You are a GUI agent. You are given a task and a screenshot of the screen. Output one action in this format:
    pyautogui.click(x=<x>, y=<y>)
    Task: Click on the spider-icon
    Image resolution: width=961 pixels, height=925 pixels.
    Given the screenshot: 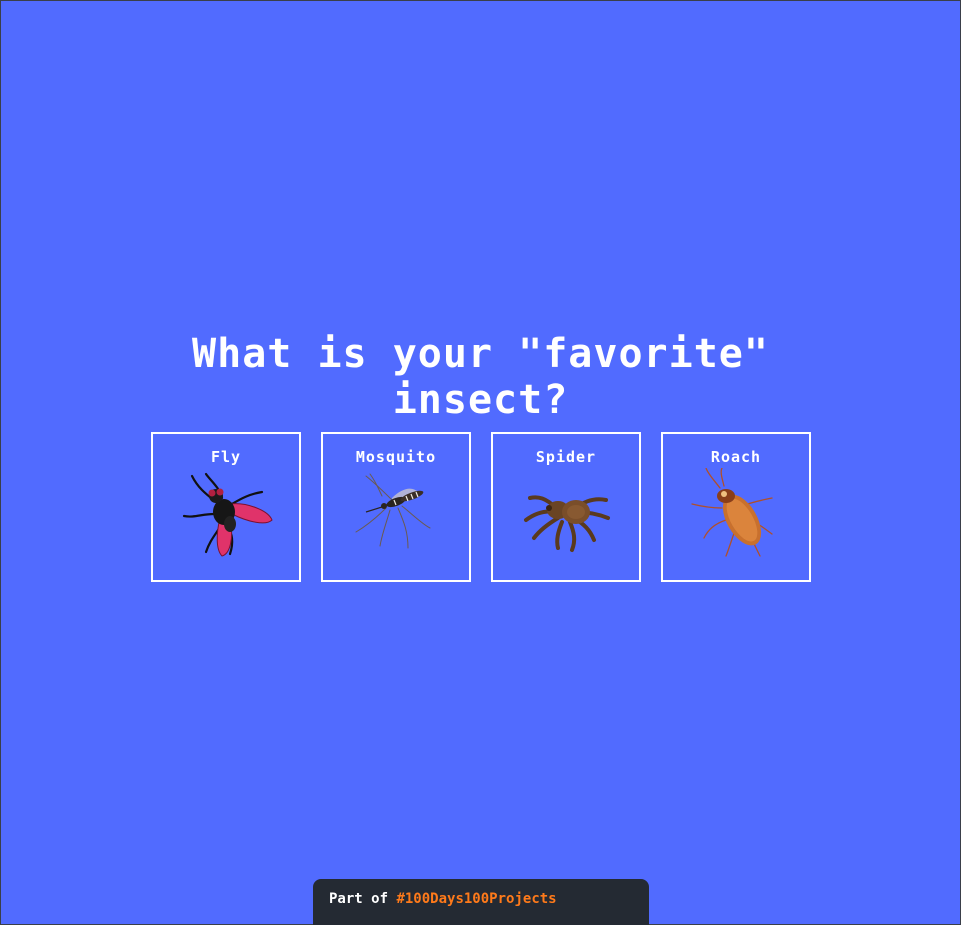 What is the action you would take?
    pyautogui.click(x=567, y=523)
    